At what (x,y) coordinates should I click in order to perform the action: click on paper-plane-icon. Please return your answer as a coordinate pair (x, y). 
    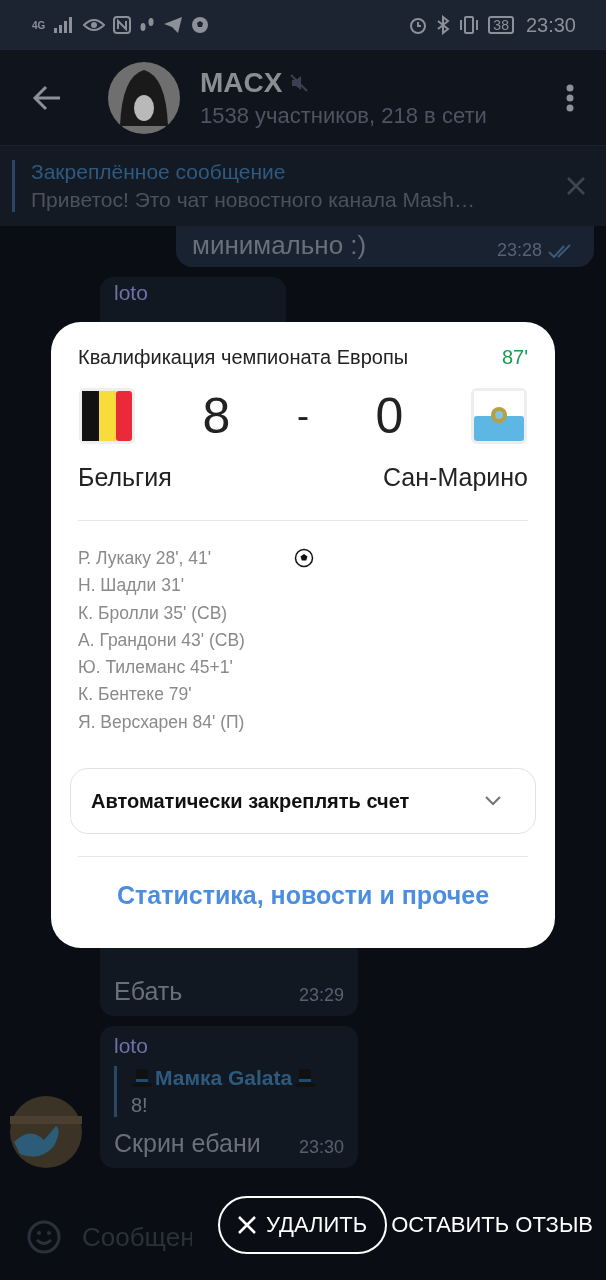
    Looking at the image, I should click on (173, 25).